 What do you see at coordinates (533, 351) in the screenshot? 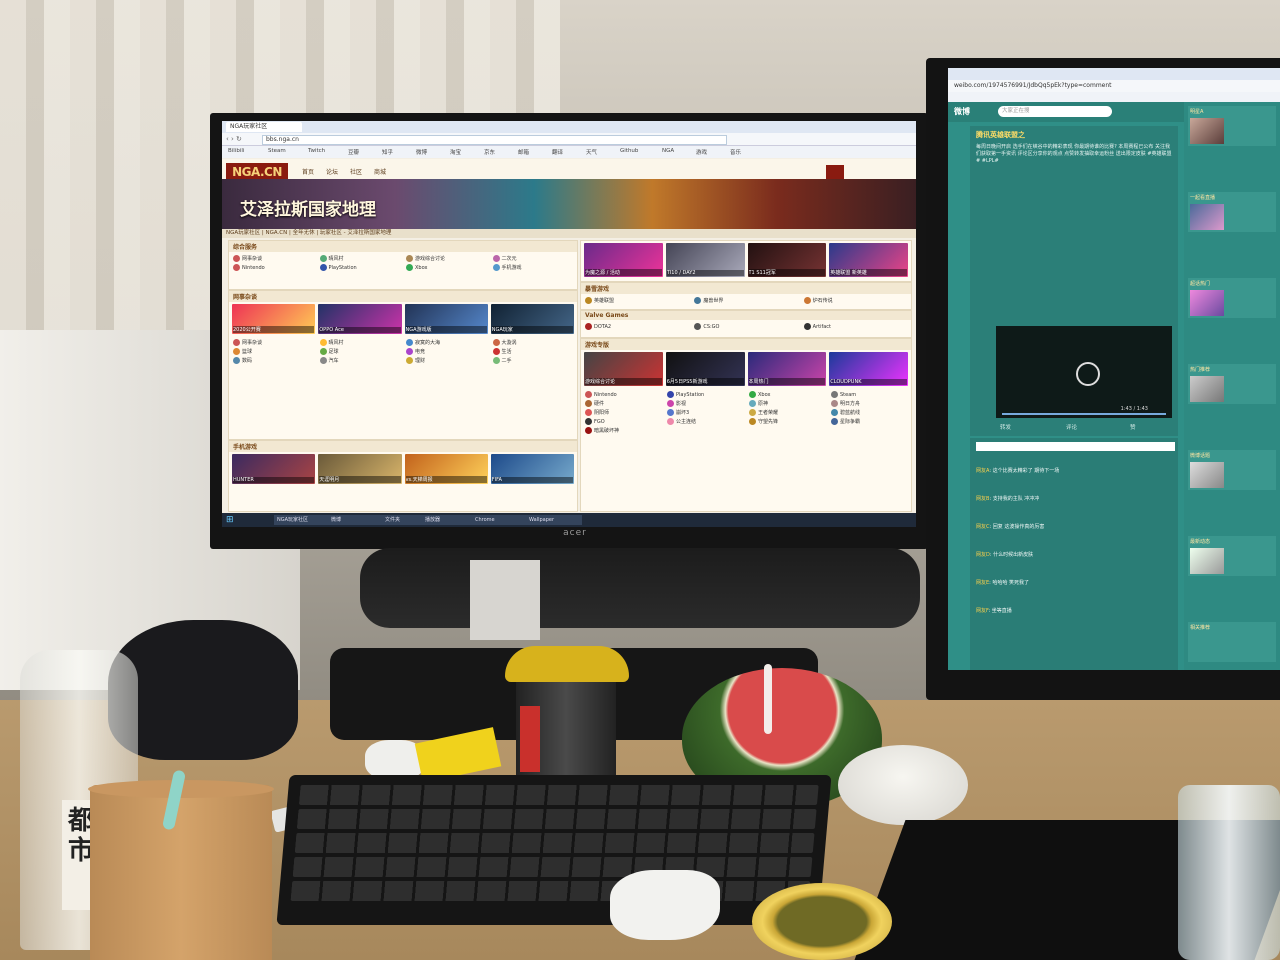
I see `forum-link: 生活` at bounding box center [533, 351].